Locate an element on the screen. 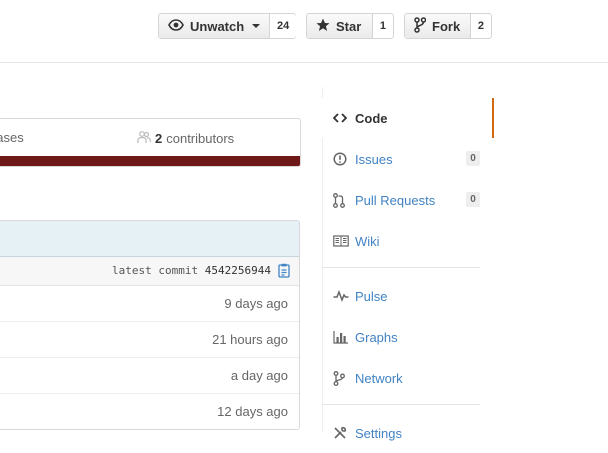 Image resolution: width=608 pixels, height=453 pixels. nav-label-graphs: Graphs is located at coordinates (376, 337).